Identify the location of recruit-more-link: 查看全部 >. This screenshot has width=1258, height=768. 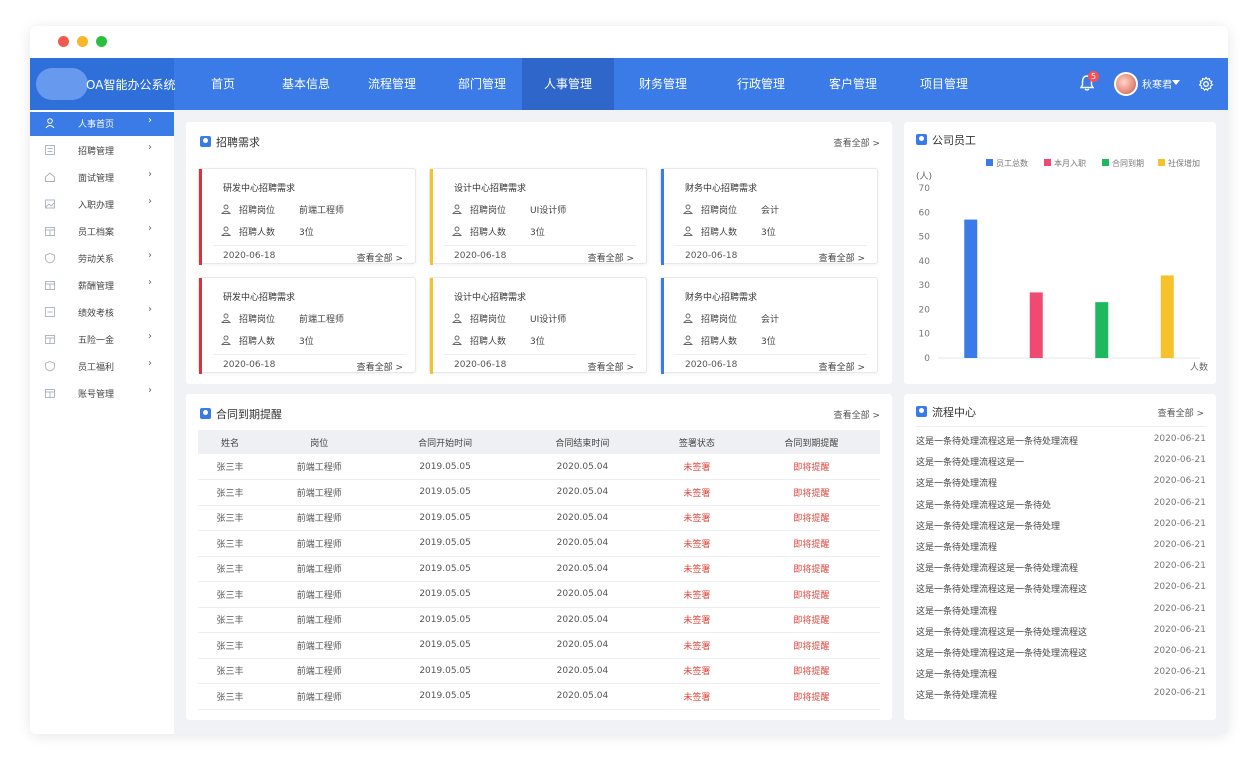
(857, 142).